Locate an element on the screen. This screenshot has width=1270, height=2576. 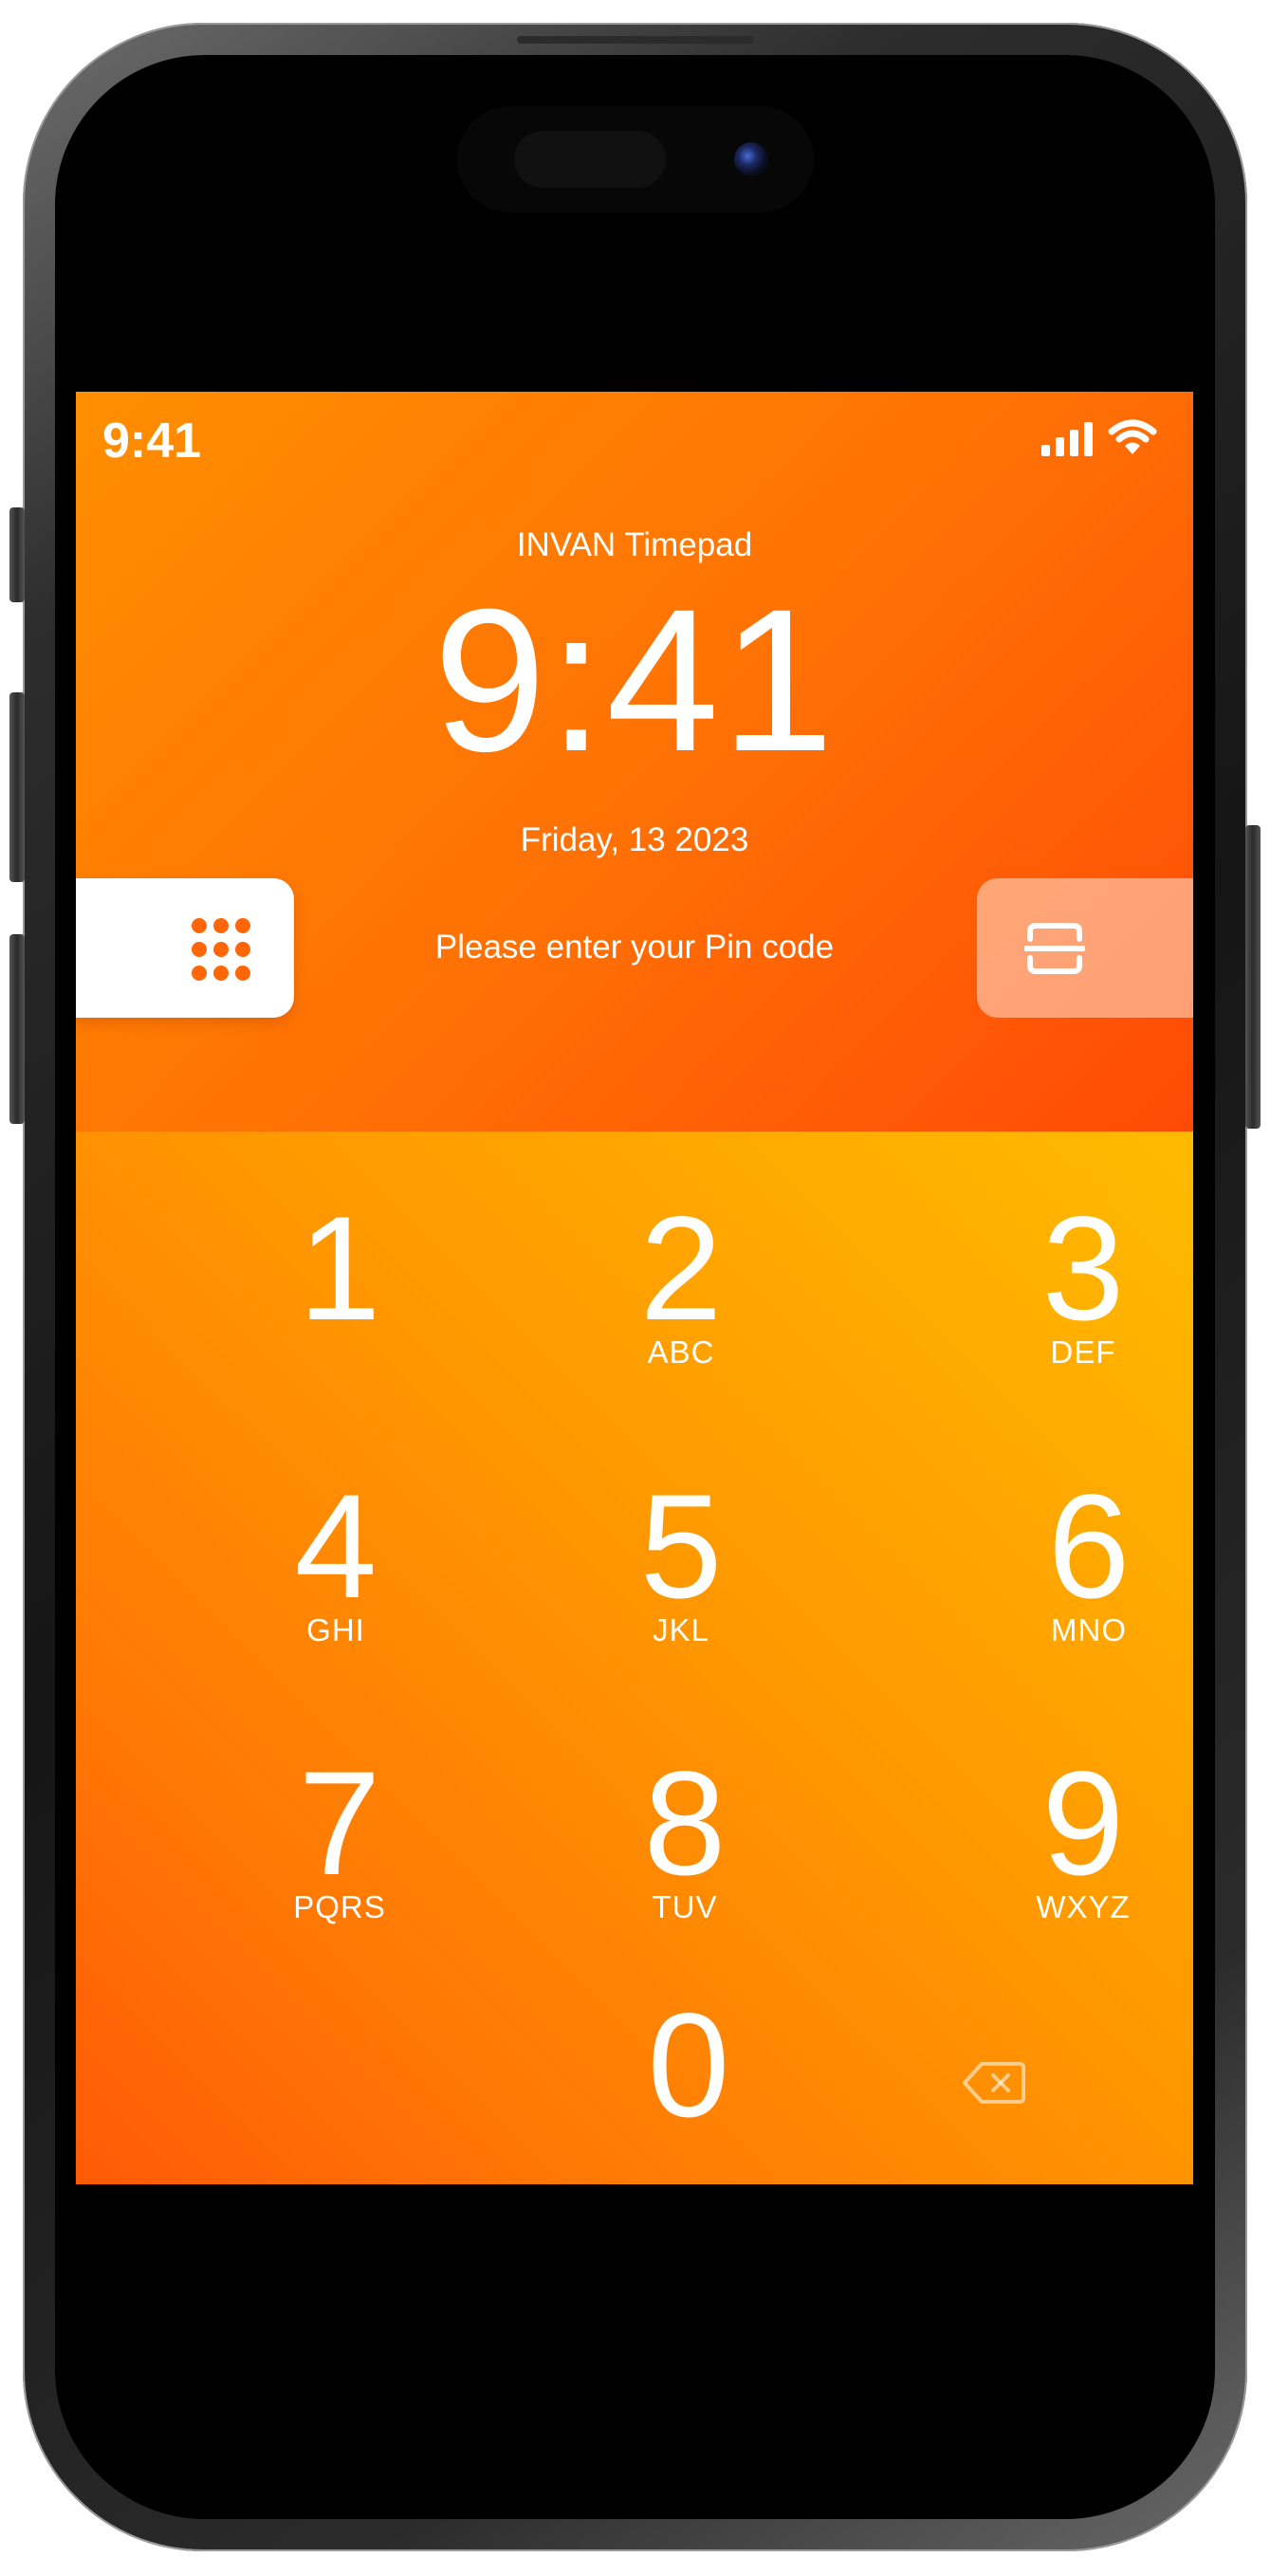
key-6: 6 MNO is located at coordinates (1070, 1579).